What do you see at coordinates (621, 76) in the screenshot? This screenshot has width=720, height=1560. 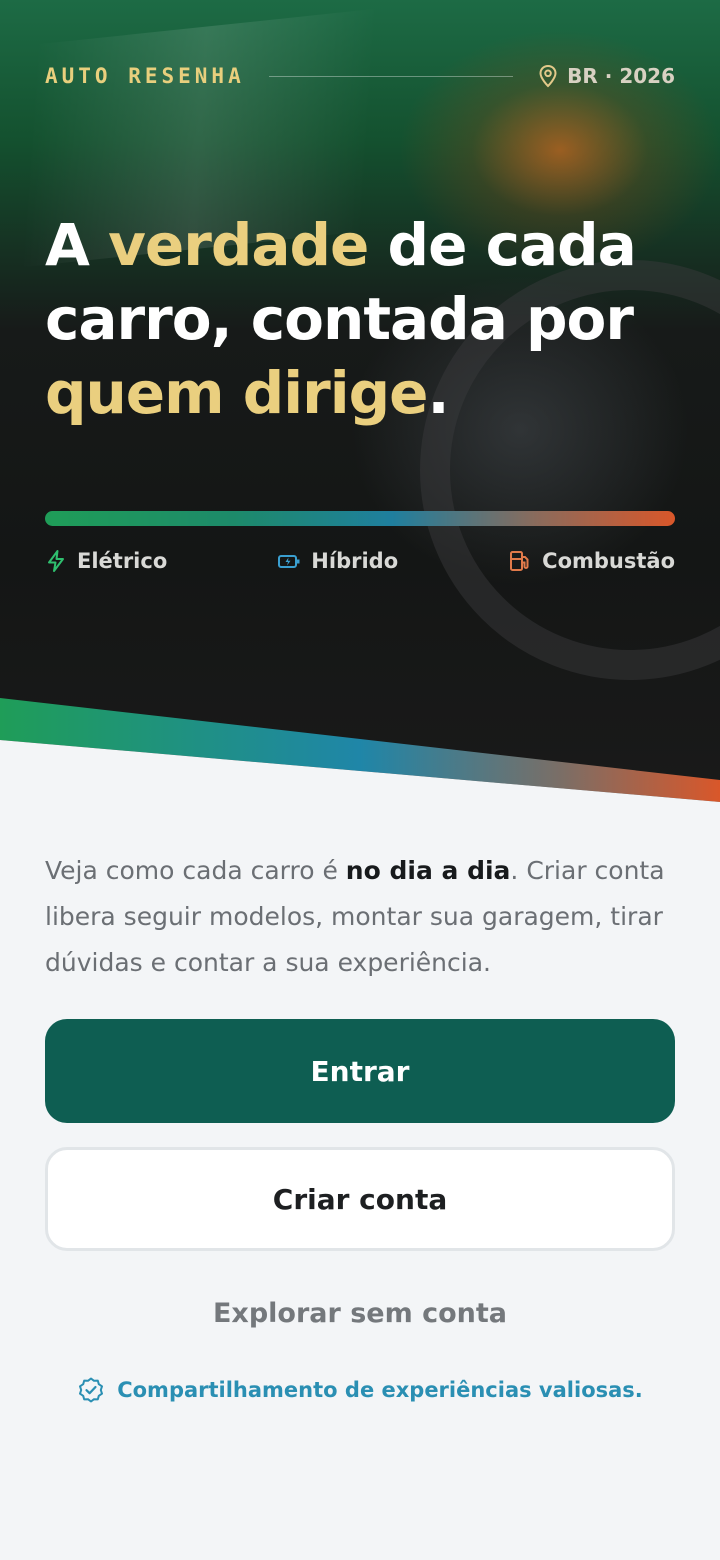 I see `location-text: BR · 2026` at bounding box center [621, 76].